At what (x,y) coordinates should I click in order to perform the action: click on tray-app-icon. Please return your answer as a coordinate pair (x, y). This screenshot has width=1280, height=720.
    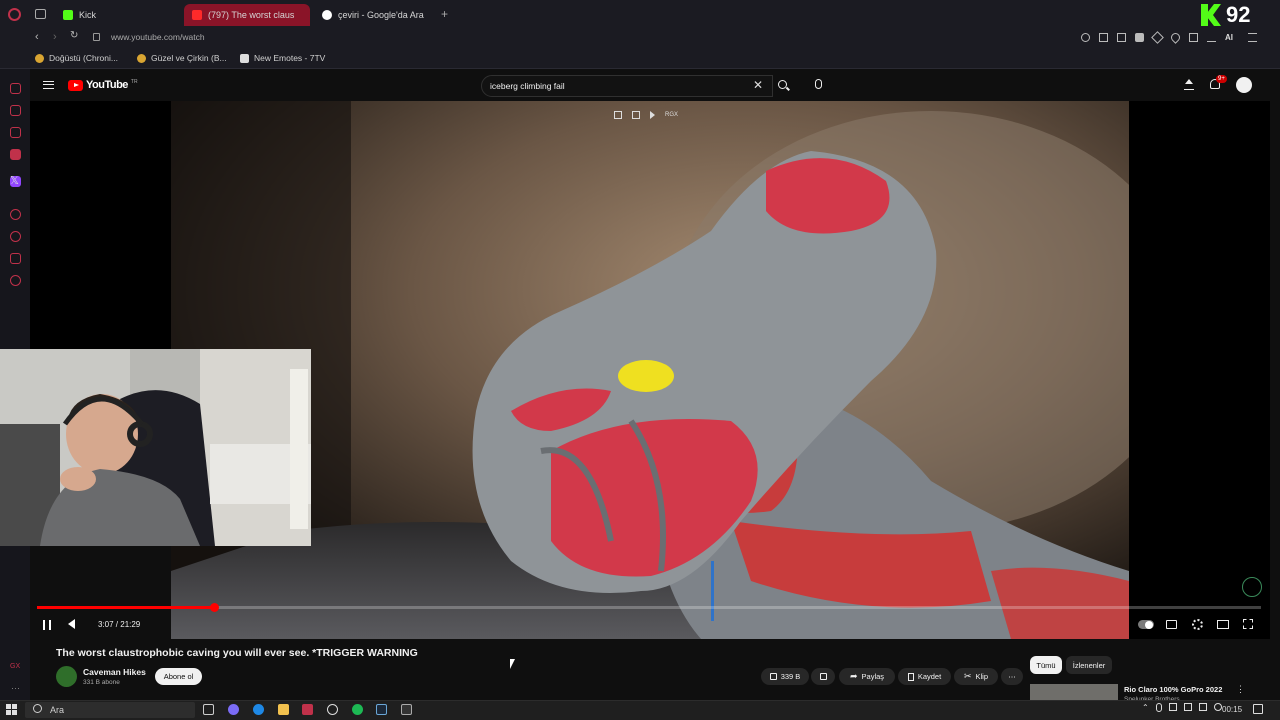
    Looking at the image, I should click on (1172, 707).